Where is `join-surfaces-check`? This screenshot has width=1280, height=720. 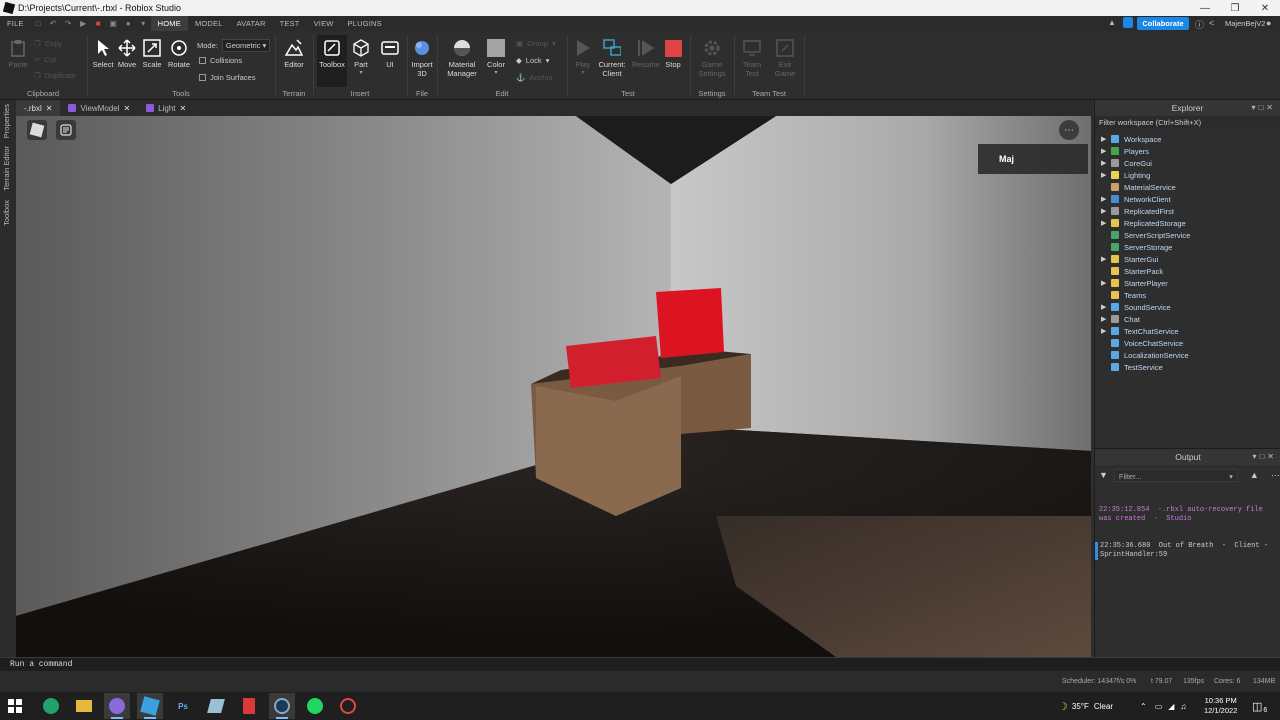 join-surfaces-check is located at coordinates (202, 77).